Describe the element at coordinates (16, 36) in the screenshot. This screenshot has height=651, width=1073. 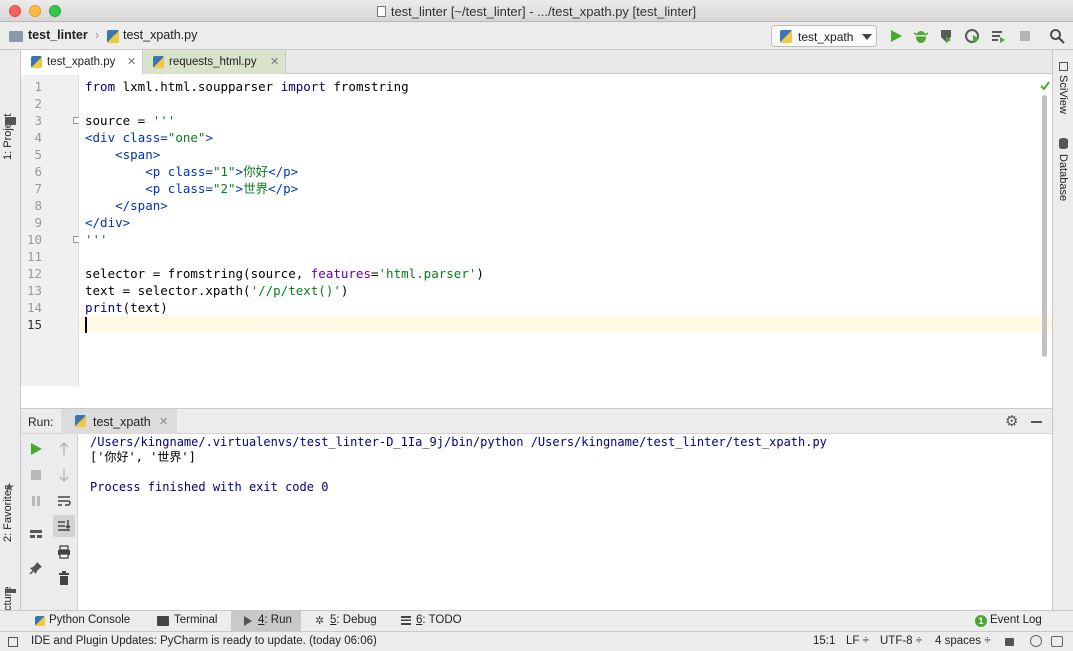
I see `folder-icon` at that location.